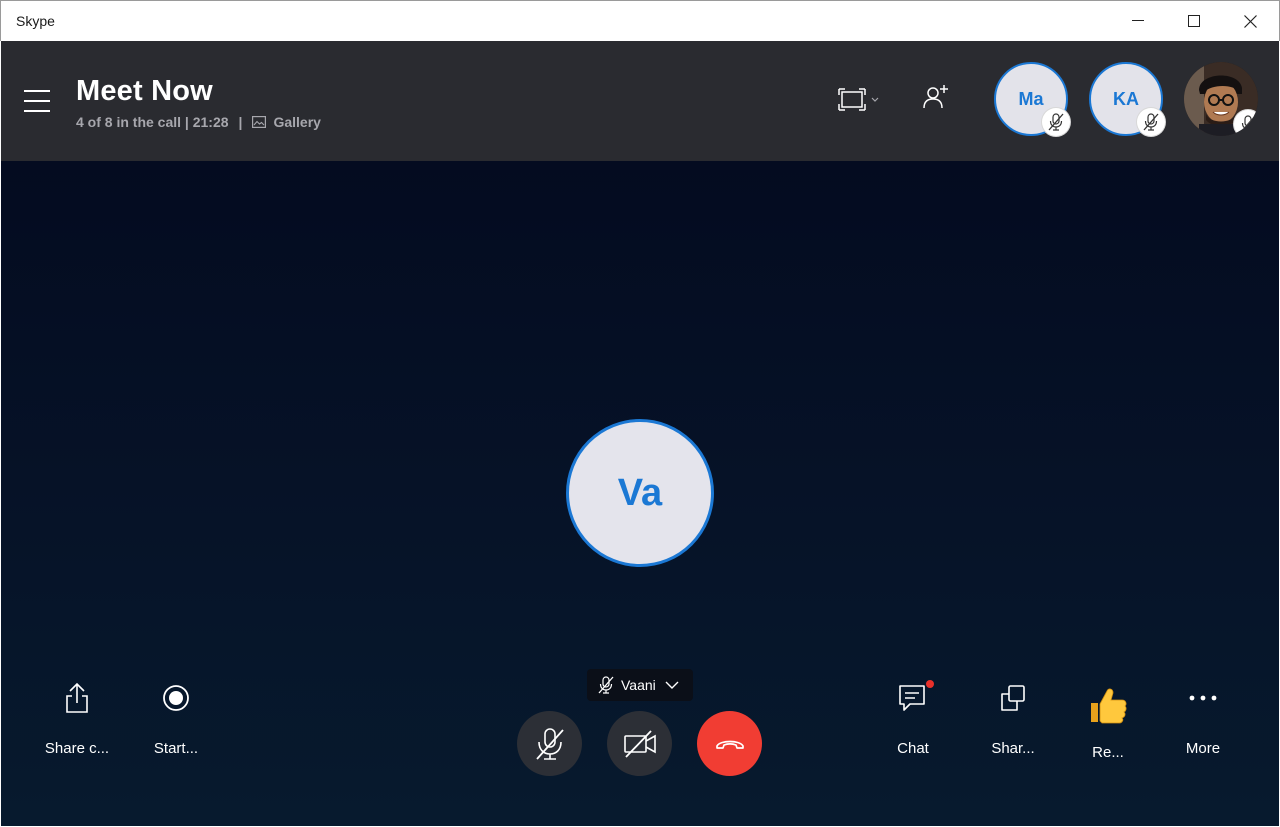 This screenshot has height=827, width=1280. Describe the element at coordinates (176, 698) in the screenshot. I see `record-icon` at that location.